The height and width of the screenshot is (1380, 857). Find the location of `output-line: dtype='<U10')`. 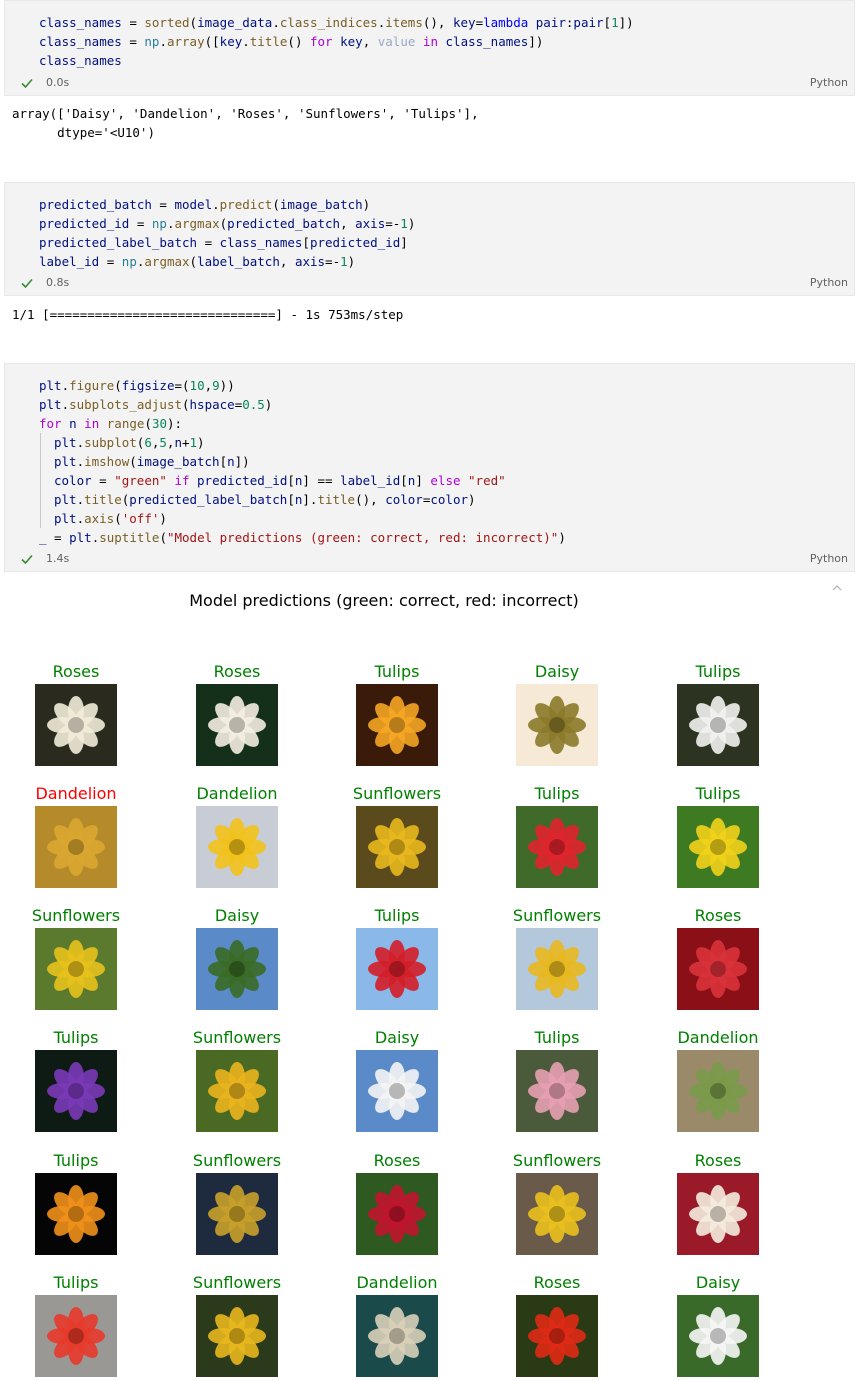

output-line: dtype='<U10') is located at coordinates (83, 132).